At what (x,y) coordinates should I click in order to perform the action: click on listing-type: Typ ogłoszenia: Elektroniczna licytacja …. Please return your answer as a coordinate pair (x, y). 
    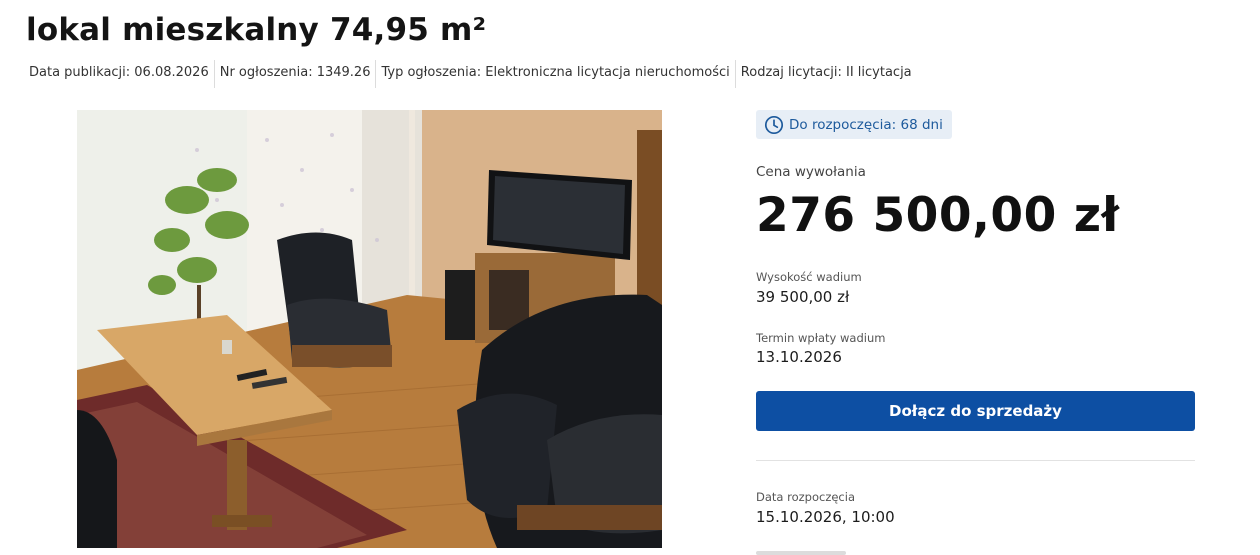
    Looking at the image, I should click on (556, 74).